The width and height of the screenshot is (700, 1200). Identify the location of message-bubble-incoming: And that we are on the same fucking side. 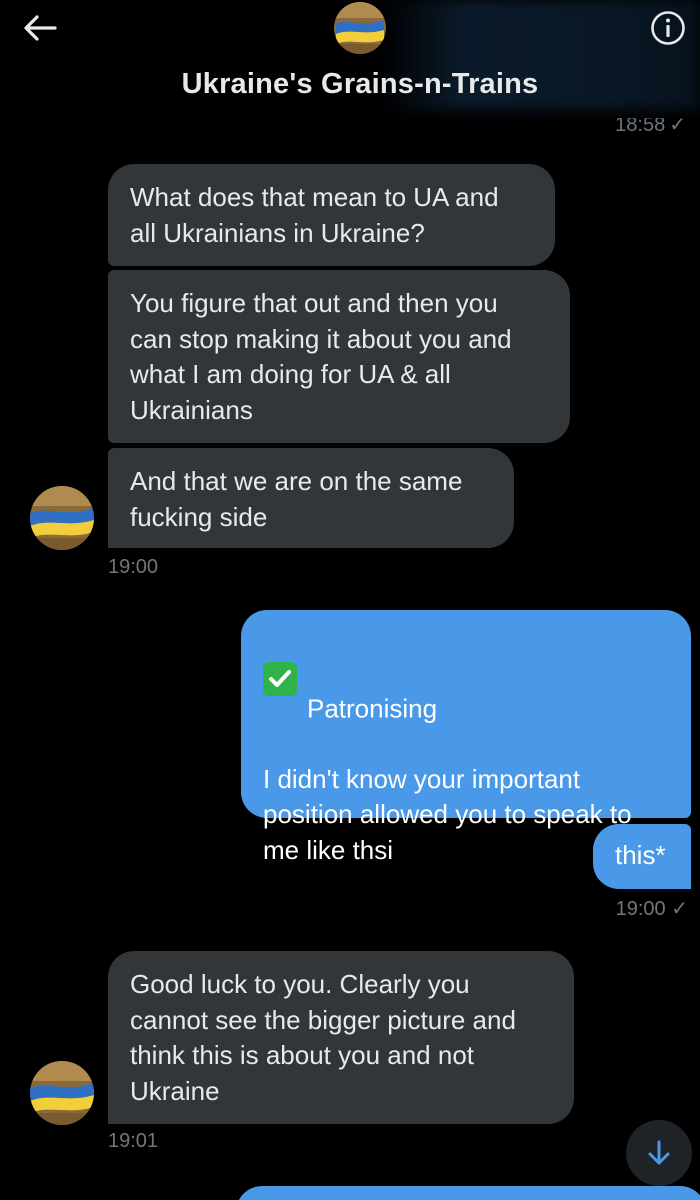
(311, 498).